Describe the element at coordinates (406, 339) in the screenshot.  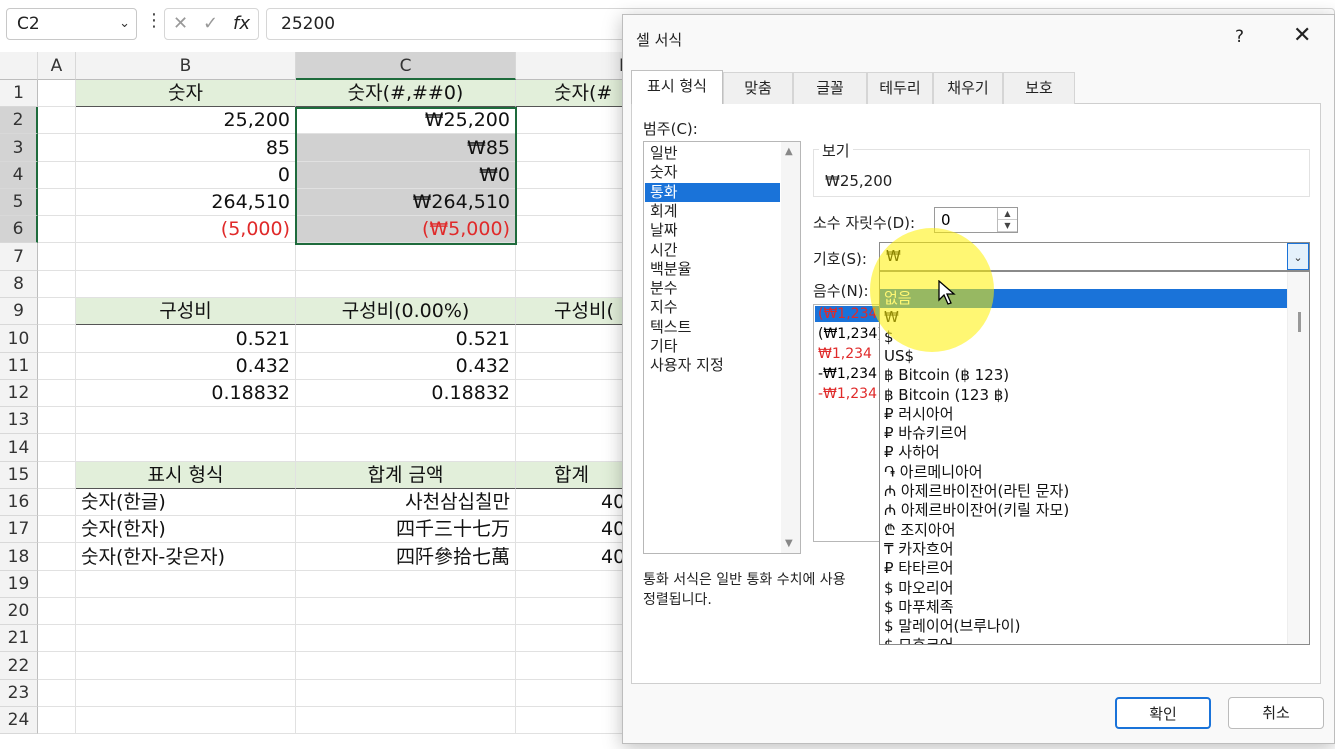
I see `cell-c10: 0.521` at that location.